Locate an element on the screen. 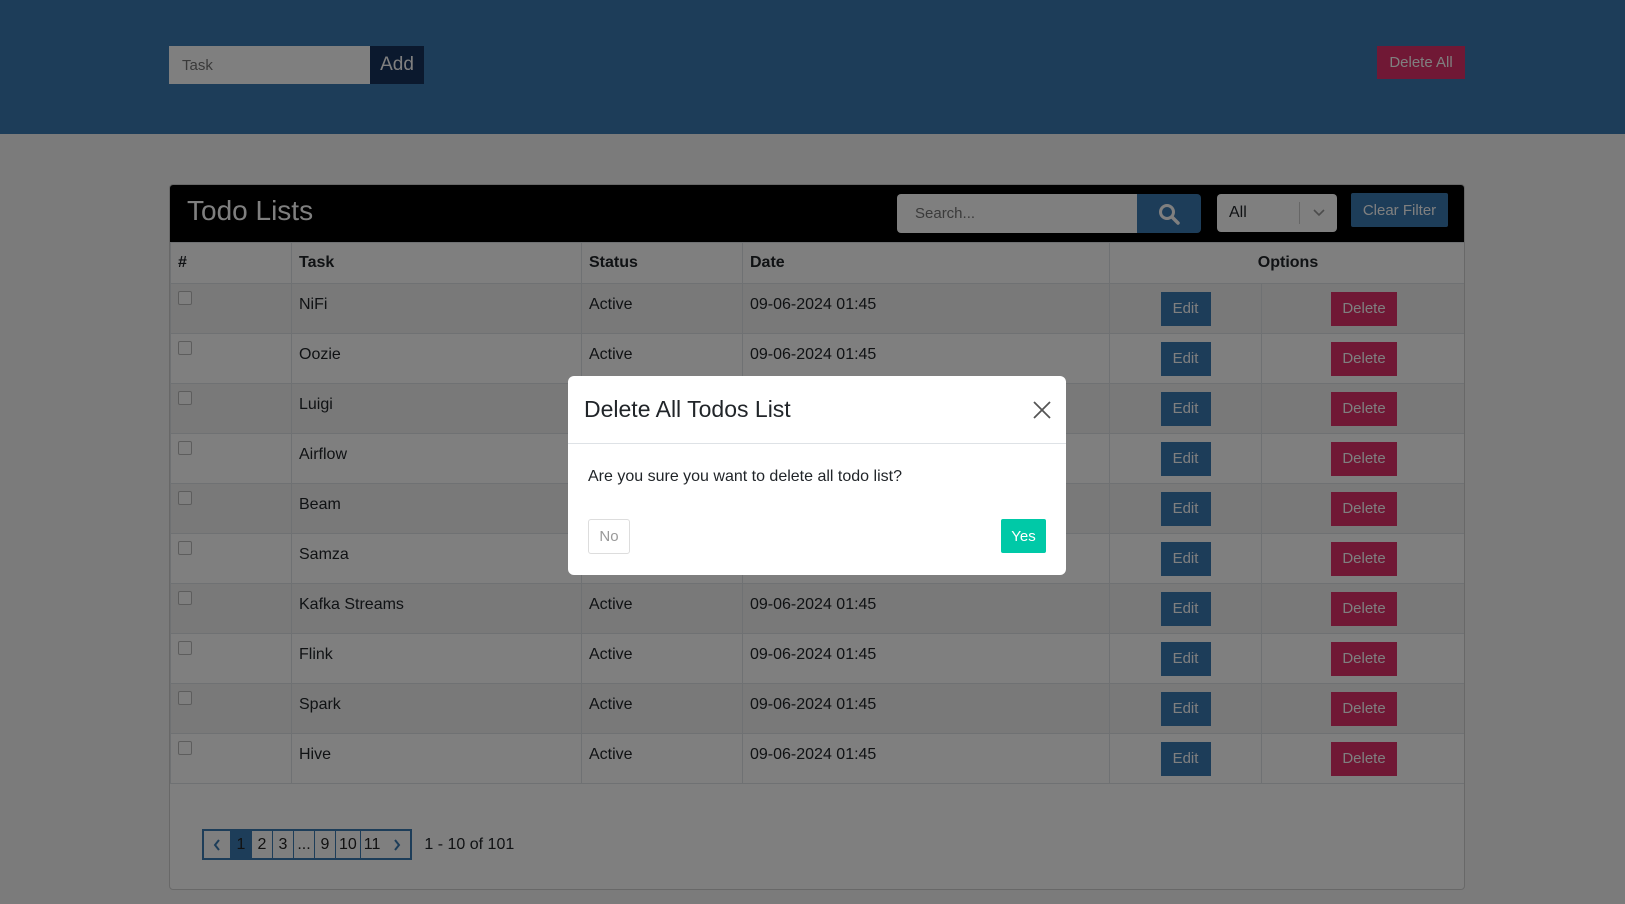 The image size is (1625, 904). modal-header: Delete All Todos List is located at coordinates (817, 410).